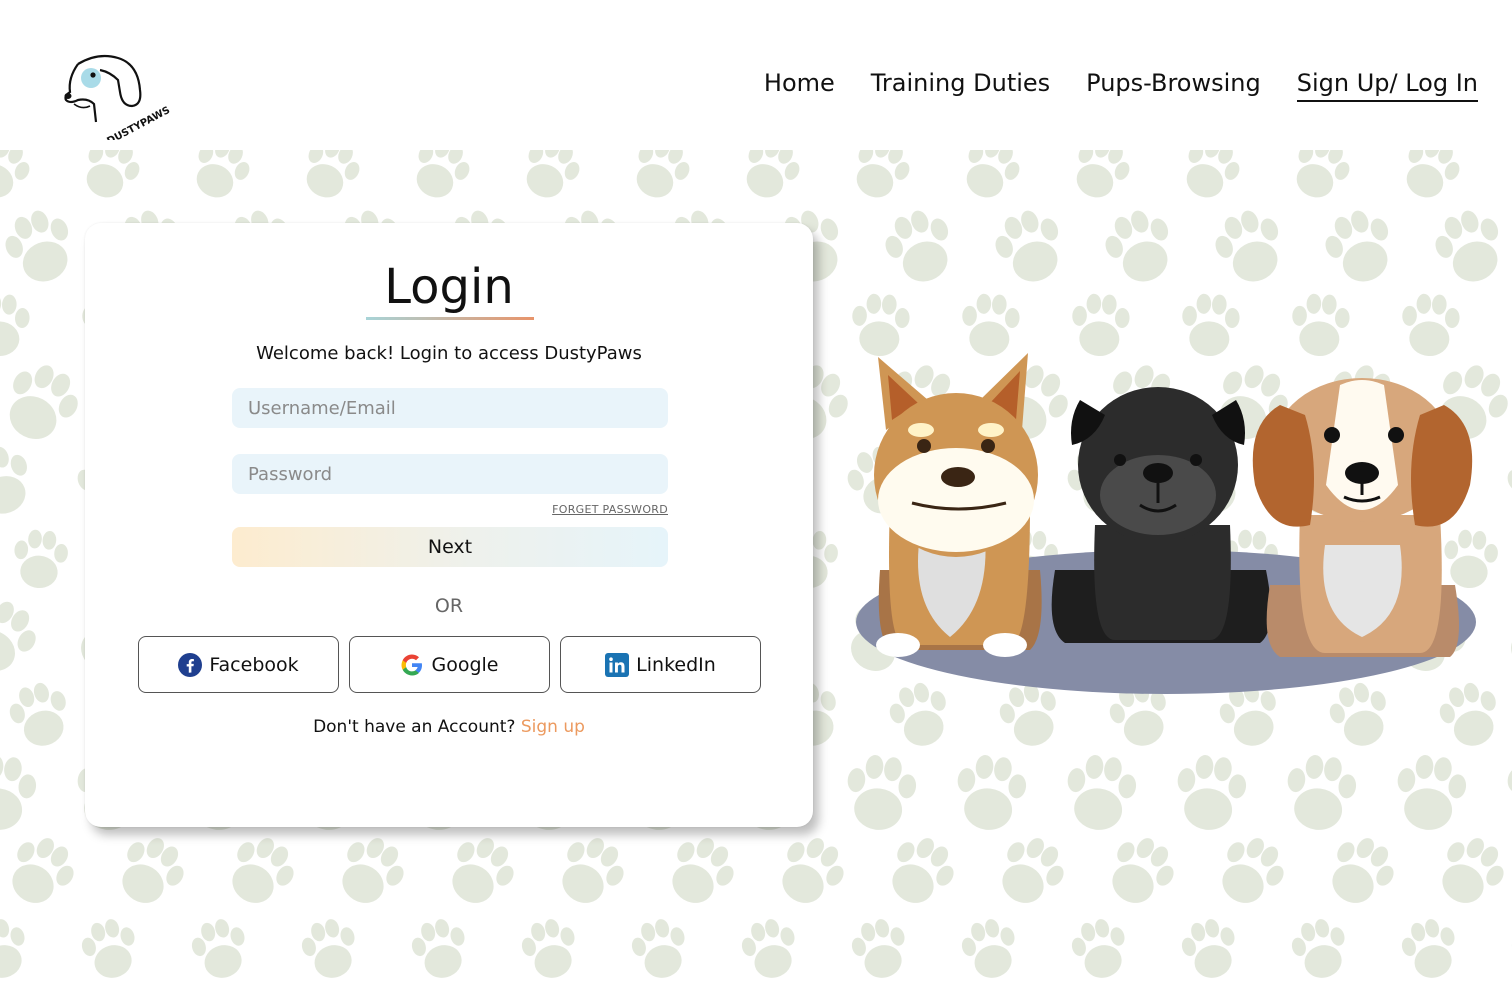  I want to click on title-underline, so click(450, 318).